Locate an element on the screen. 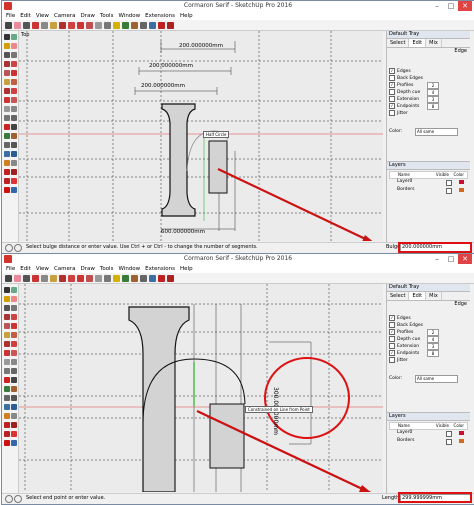  geolocation-icon is located at coordinates (14, 443).